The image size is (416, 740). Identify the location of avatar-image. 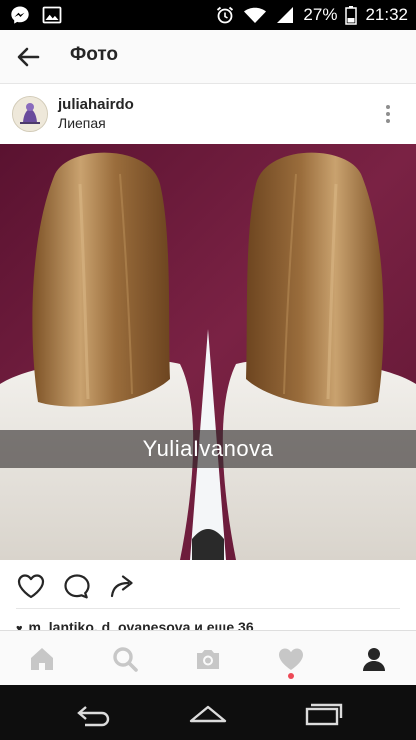
(30, 114).